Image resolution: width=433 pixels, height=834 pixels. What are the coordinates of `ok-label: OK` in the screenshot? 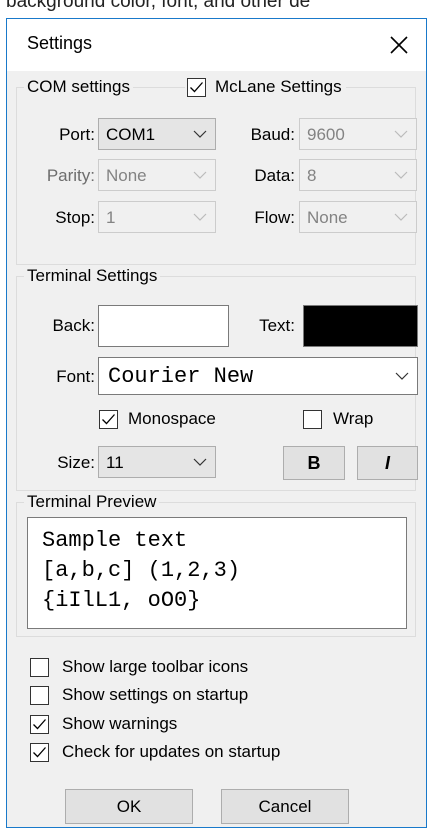 It's located at (129, 806).